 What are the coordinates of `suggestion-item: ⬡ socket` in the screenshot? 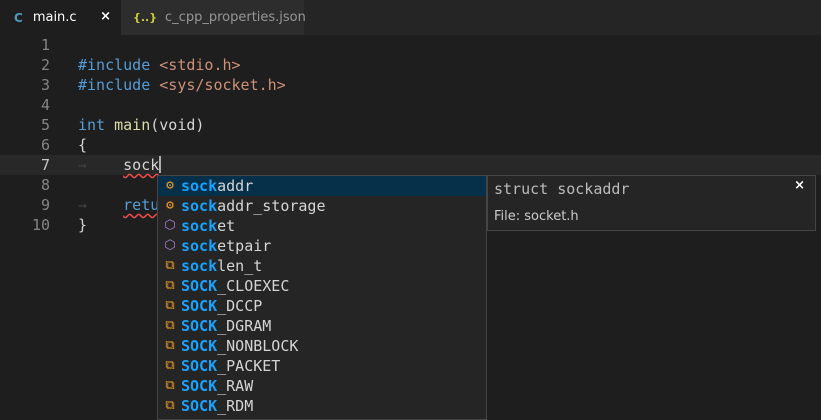 It's located at (322, 226).